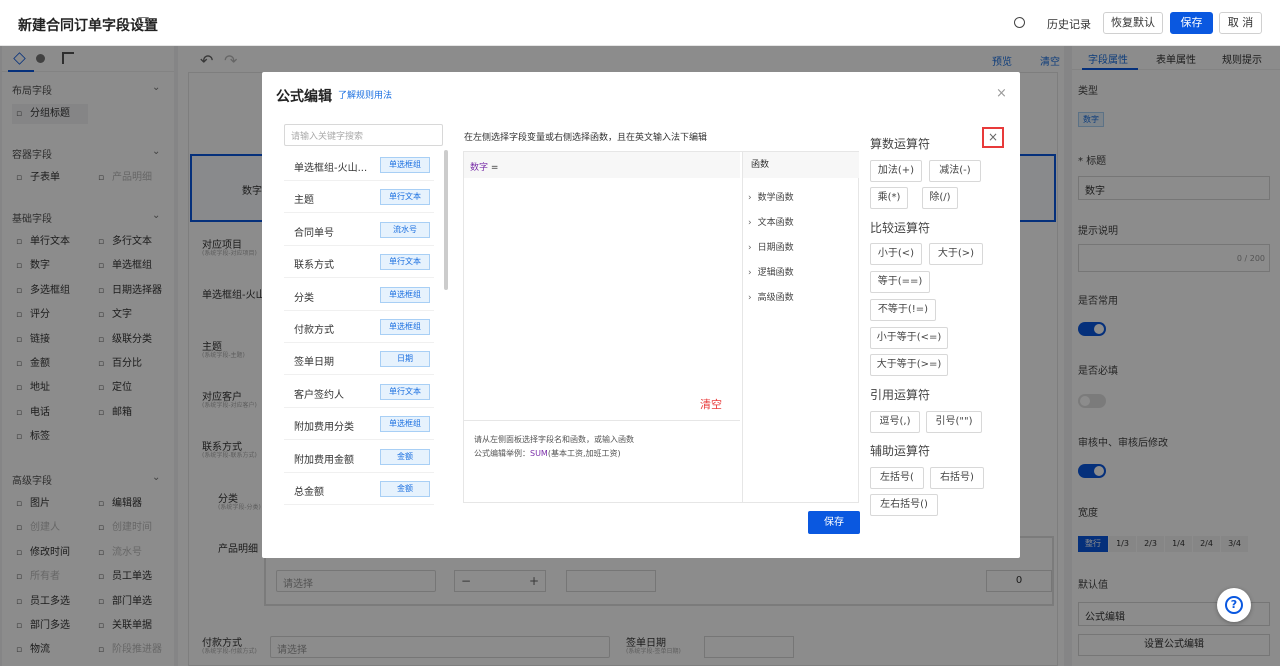 The height and width of the screenshot is (666, 1280). What do you see at coordinates (405, 229) in the screenshot?
I see `field-type-badge: 流水号` at bounding box center [405, 229].